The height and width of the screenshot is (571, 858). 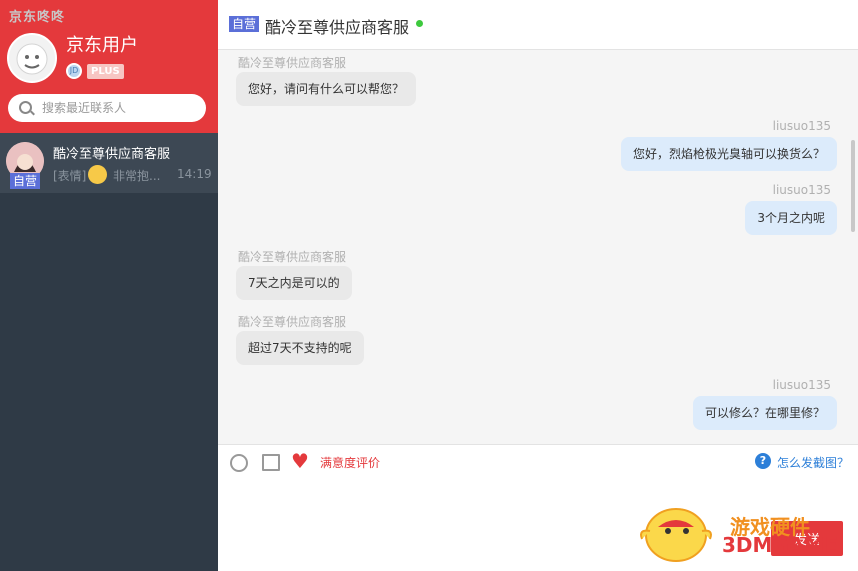 I want to click on satisfaction-rating-link: 满意度评价, so click(x=350, y=462).